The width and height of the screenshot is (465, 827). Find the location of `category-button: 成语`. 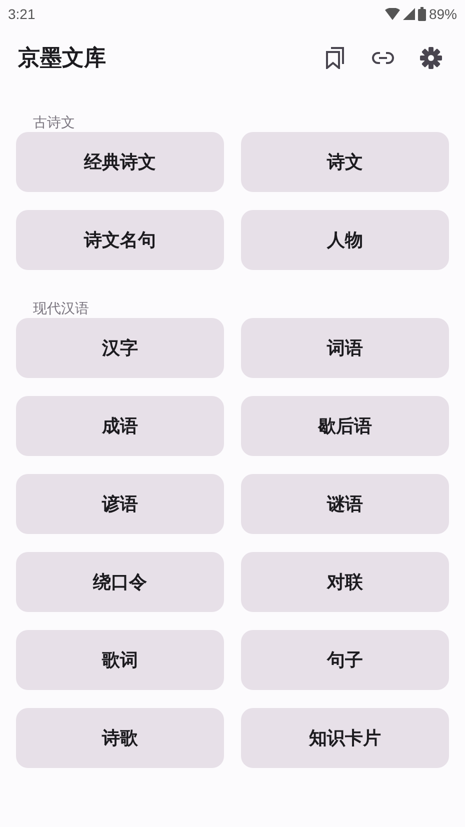

category-button: 成语 is located at coordinates (120, 426).